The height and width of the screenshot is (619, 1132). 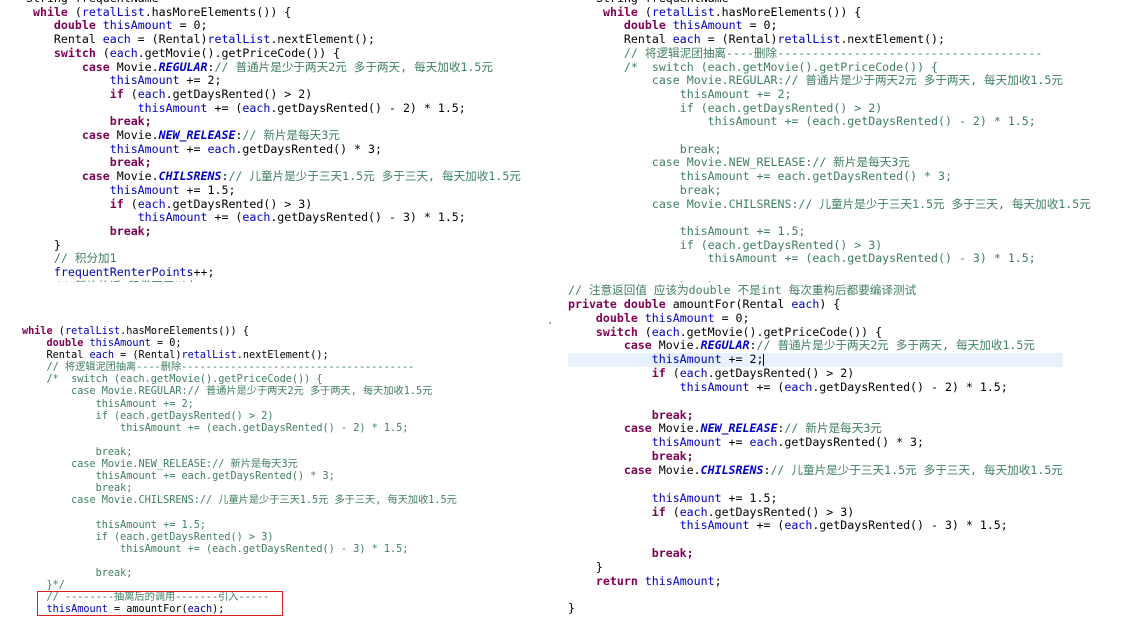 I want to click on code-line: thisAmount += 2;, so click(x=239, y=405).